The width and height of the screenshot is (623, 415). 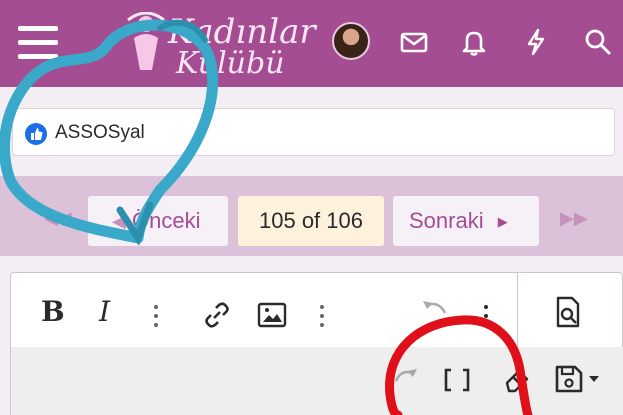 What do you see at coordinates (474, 42) in the screenshot?
I see `bell-icon` at bounding box center [474, 42].